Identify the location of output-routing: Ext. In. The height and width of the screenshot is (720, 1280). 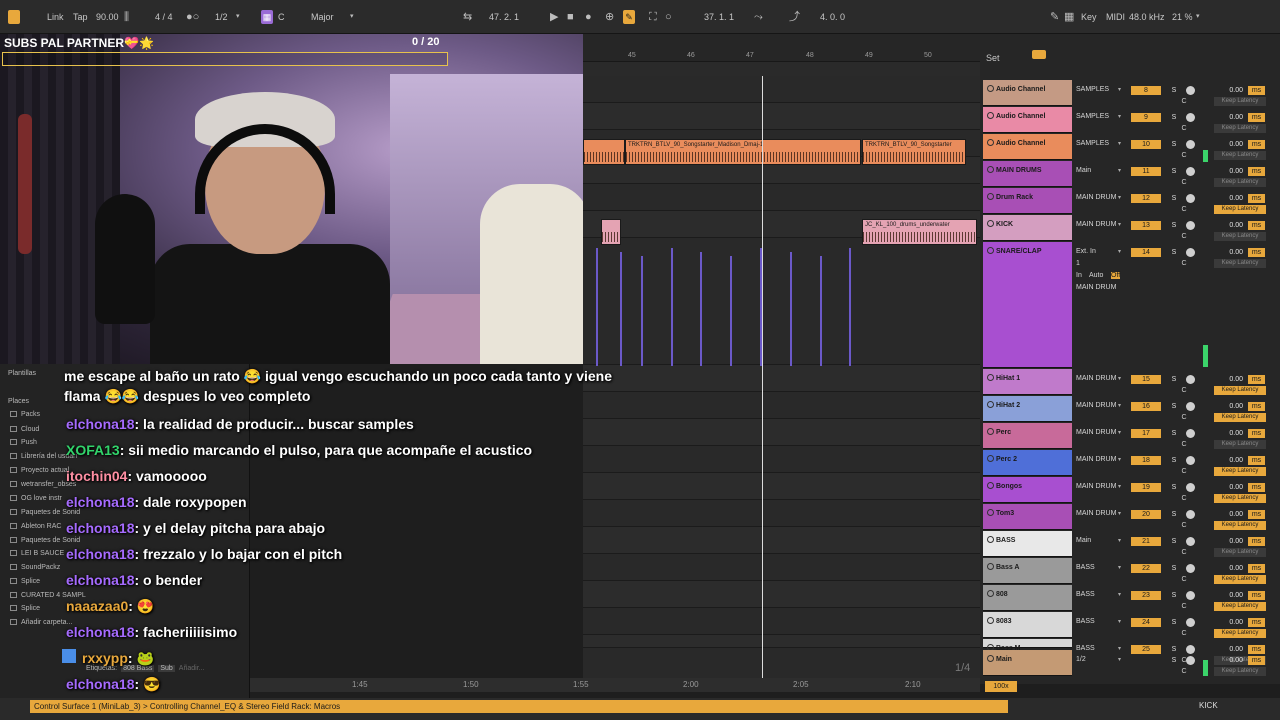
(1086, 251).